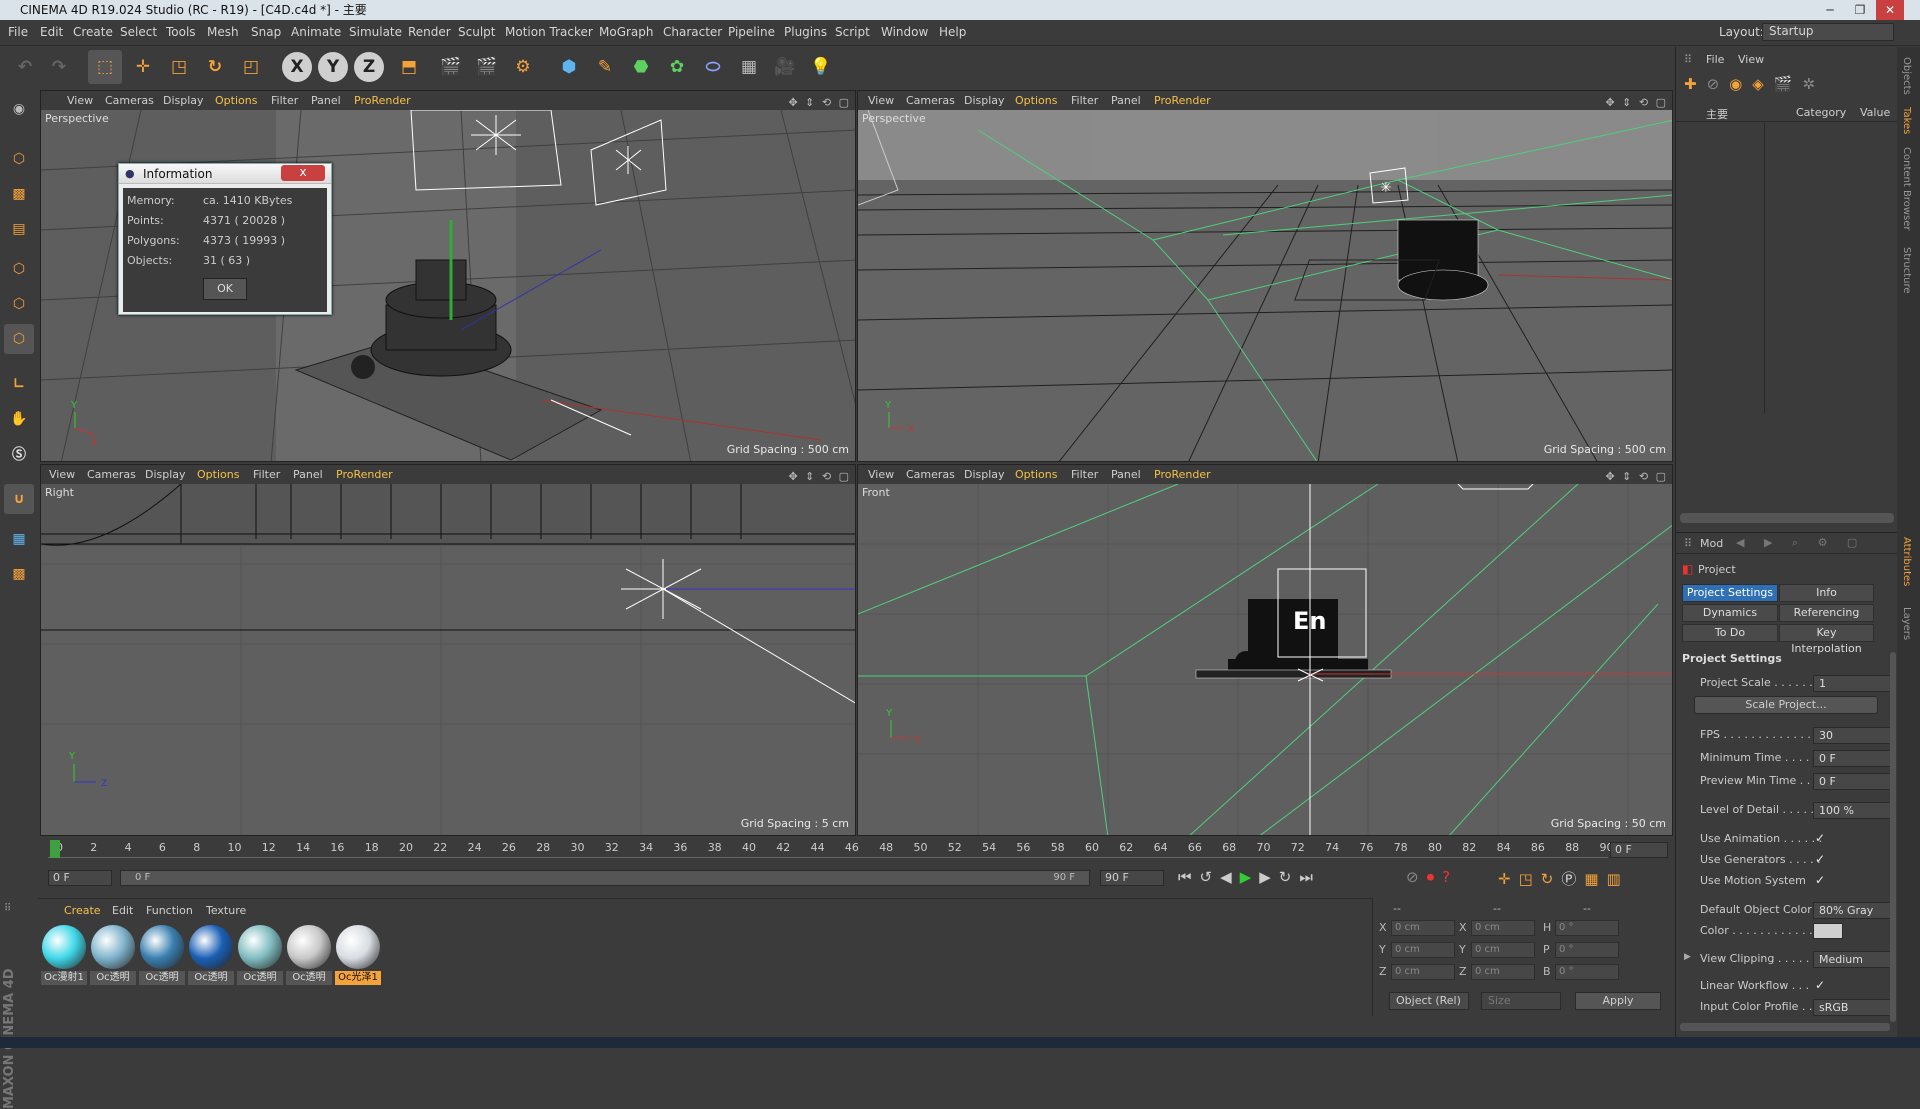 This screenshot has width=1920, height=1109. Describe the element at coordinates (1906, 188) in the screenshot. I see `side-tab-content-browser: Content Browser` at that location.